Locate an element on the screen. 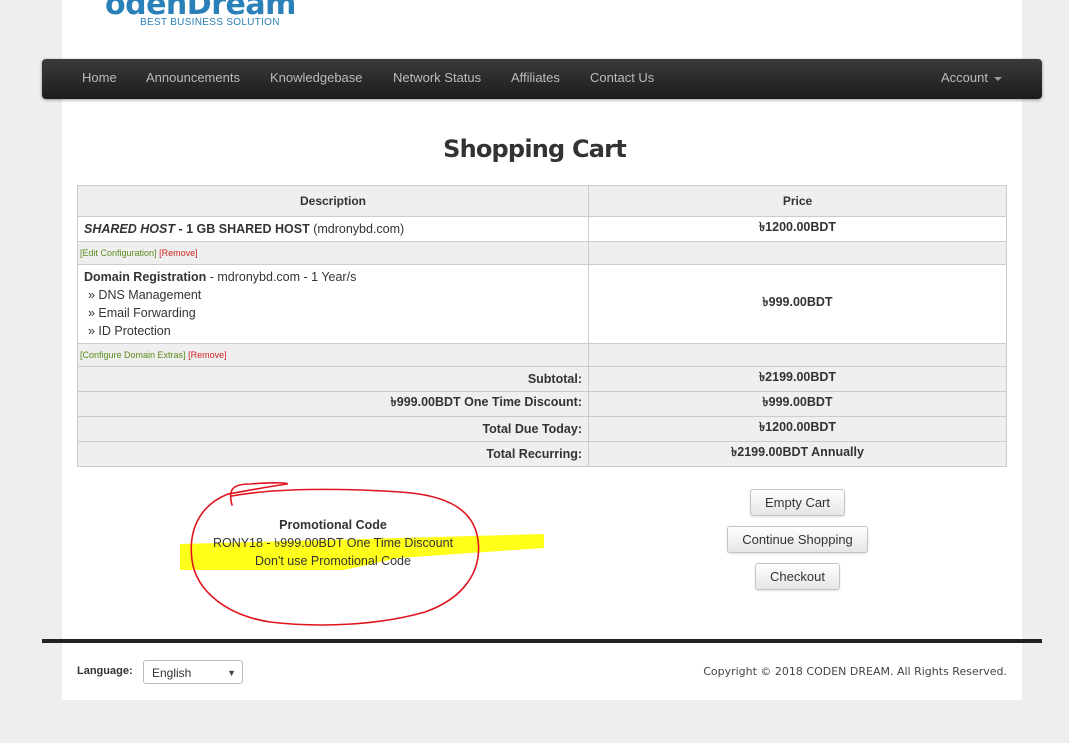  continue-shopping-button: Continue Shopping is located at coordinates (797, 539).